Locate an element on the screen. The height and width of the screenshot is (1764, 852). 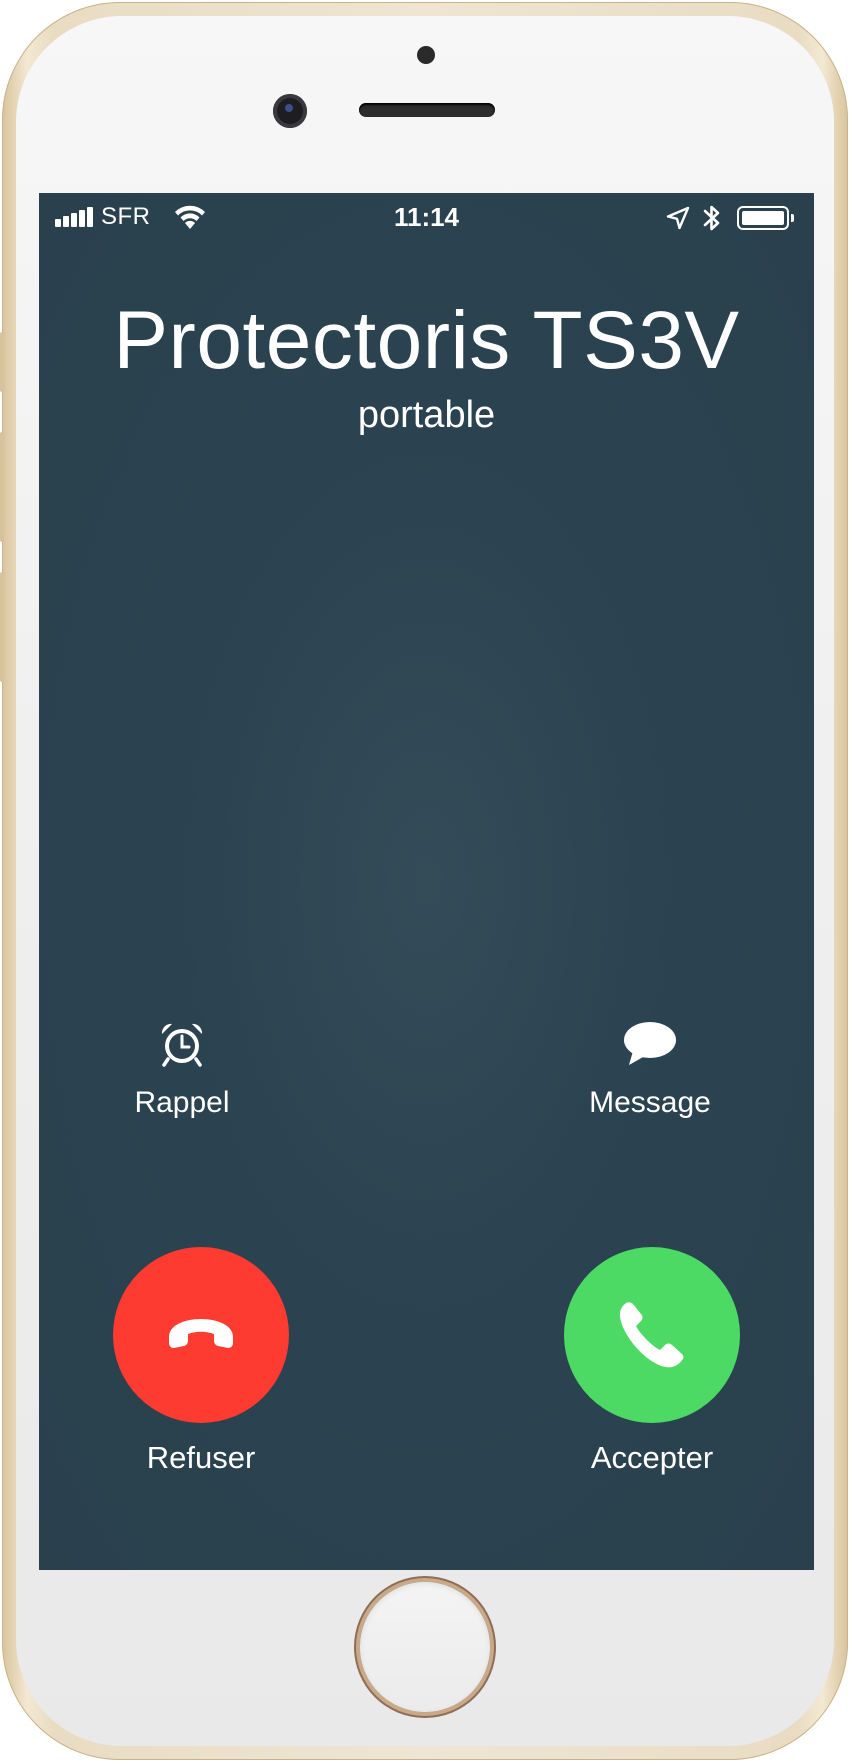
decline-button is located at coordinates (201, 1335).